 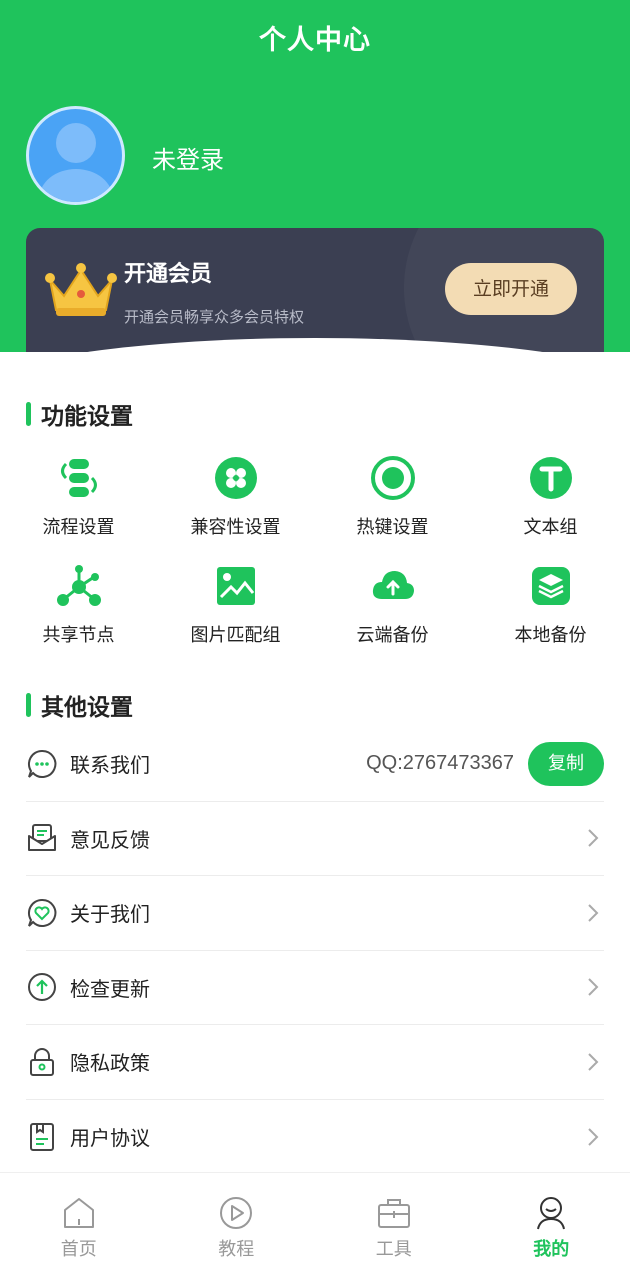 I want to click on grid-item-compatibility: 兼容性设置, so click(x=235, y=497).